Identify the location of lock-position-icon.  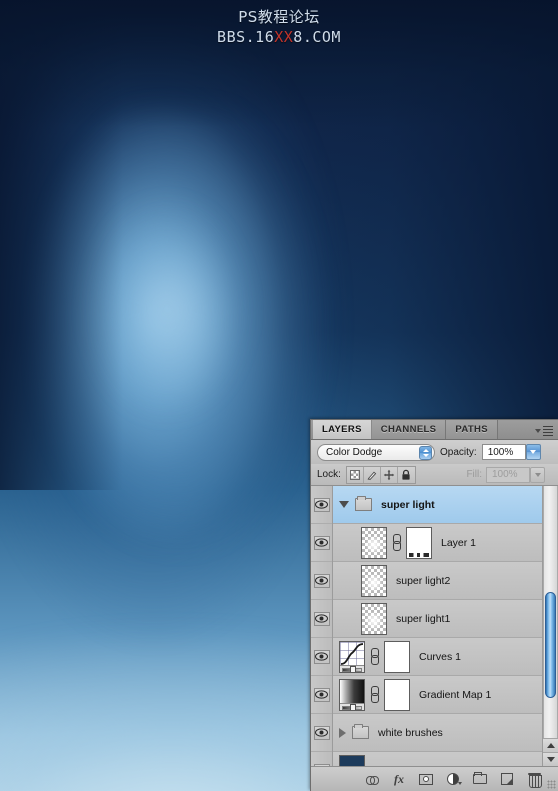
(389, 474).